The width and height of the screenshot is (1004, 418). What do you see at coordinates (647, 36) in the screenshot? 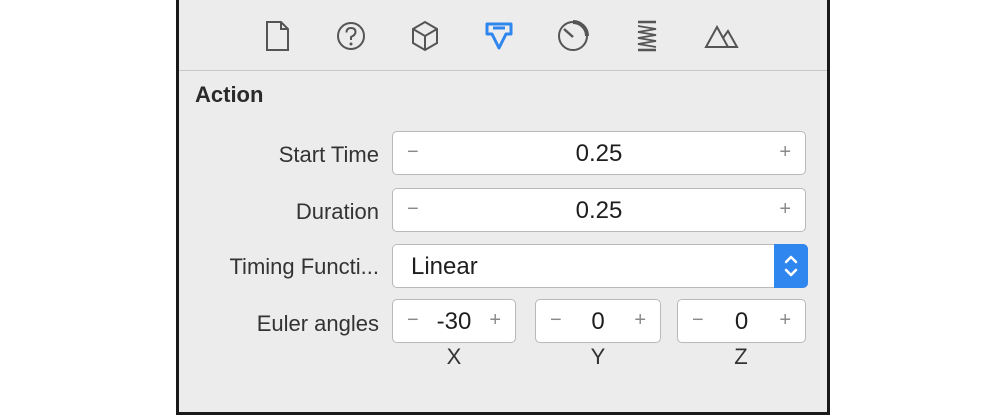
I see `spring-icon` at bounding box center [647, 36].